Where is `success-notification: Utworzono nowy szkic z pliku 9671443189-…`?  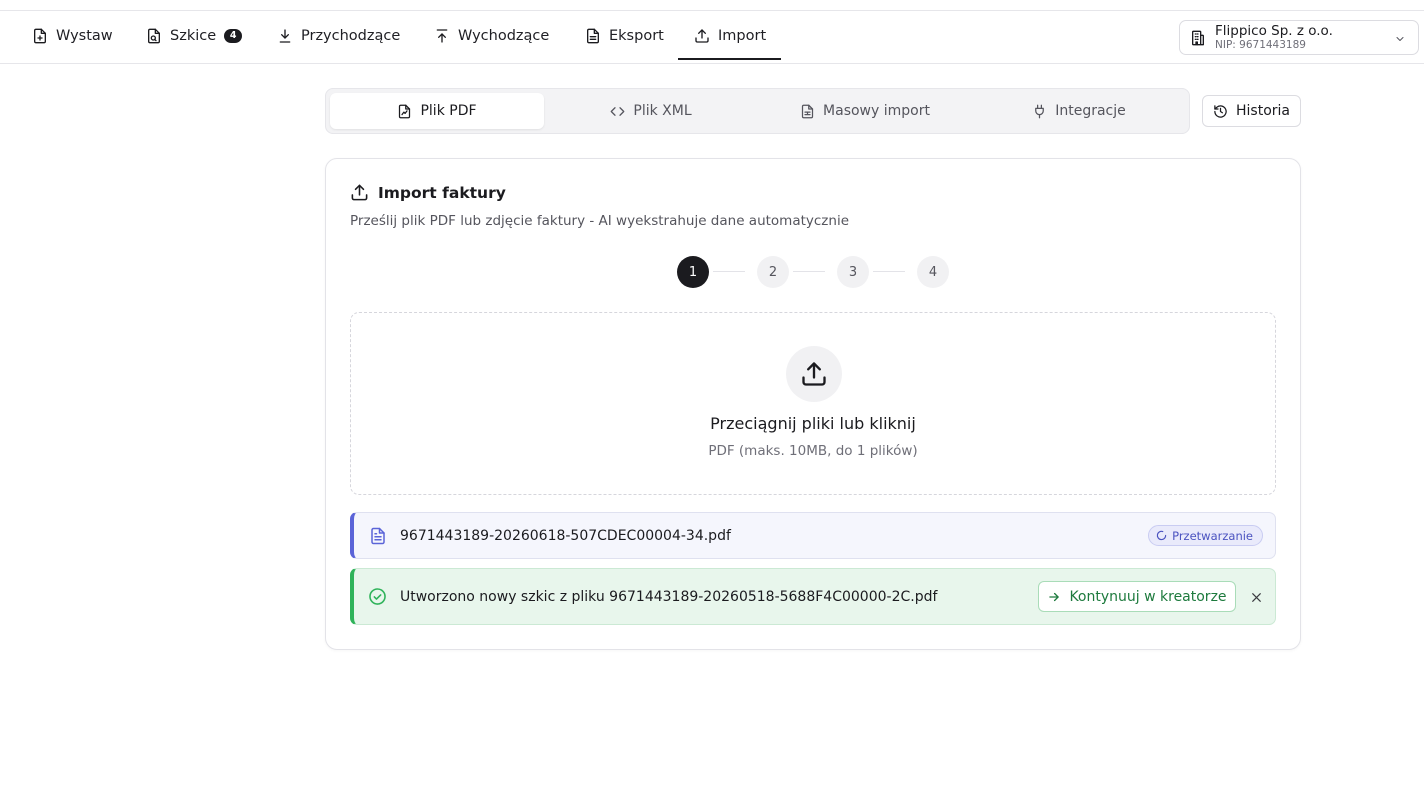
success-notification: Utworzono nowy szkic z pliku 9671443189-… is located at coordinates (813, 596).